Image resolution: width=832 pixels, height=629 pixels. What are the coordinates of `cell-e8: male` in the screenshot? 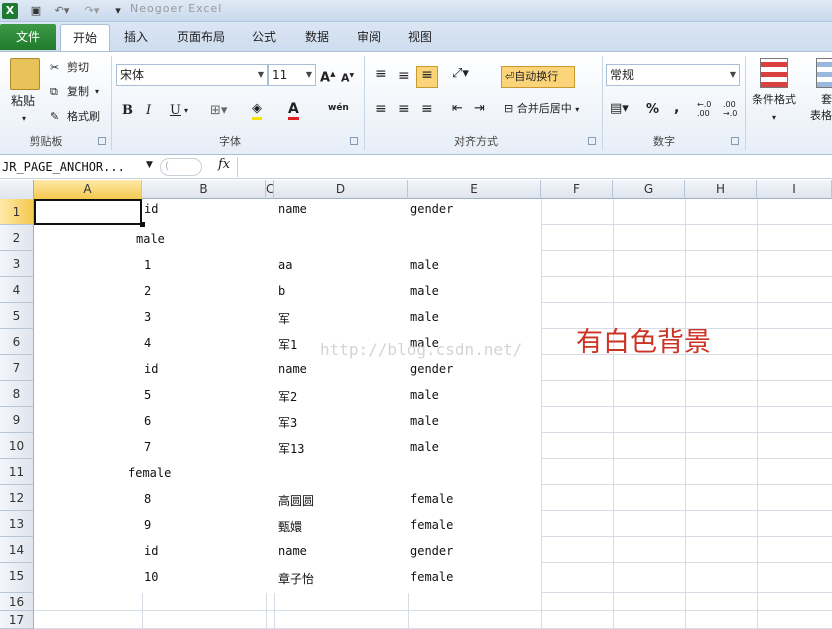 It's located at (424, 395).